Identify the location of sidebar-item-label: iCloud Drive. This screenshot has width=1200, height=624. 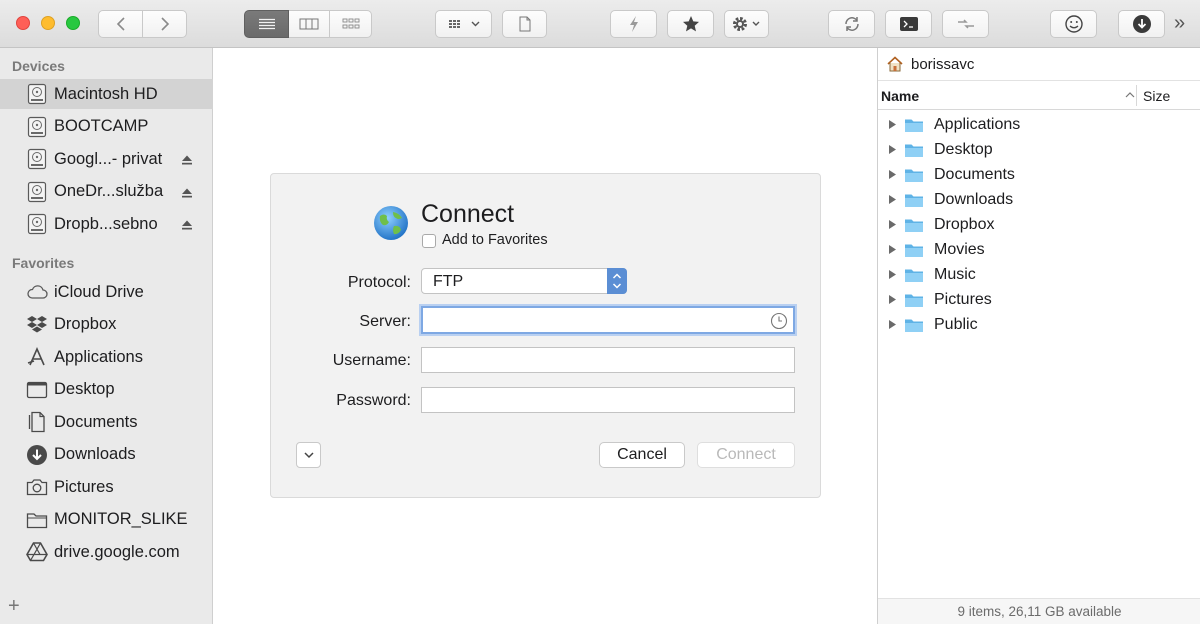
(99, 291).